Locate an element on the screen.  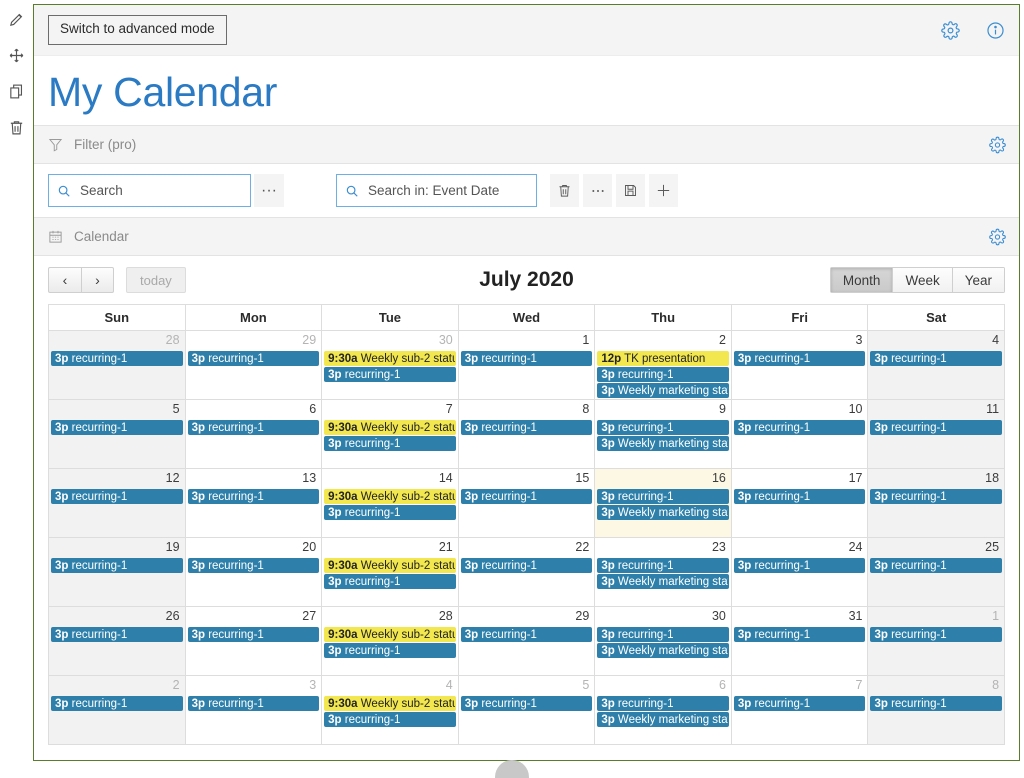
calendar-day-cell: 193p recurring-1 is located at coordinates (117, 572).